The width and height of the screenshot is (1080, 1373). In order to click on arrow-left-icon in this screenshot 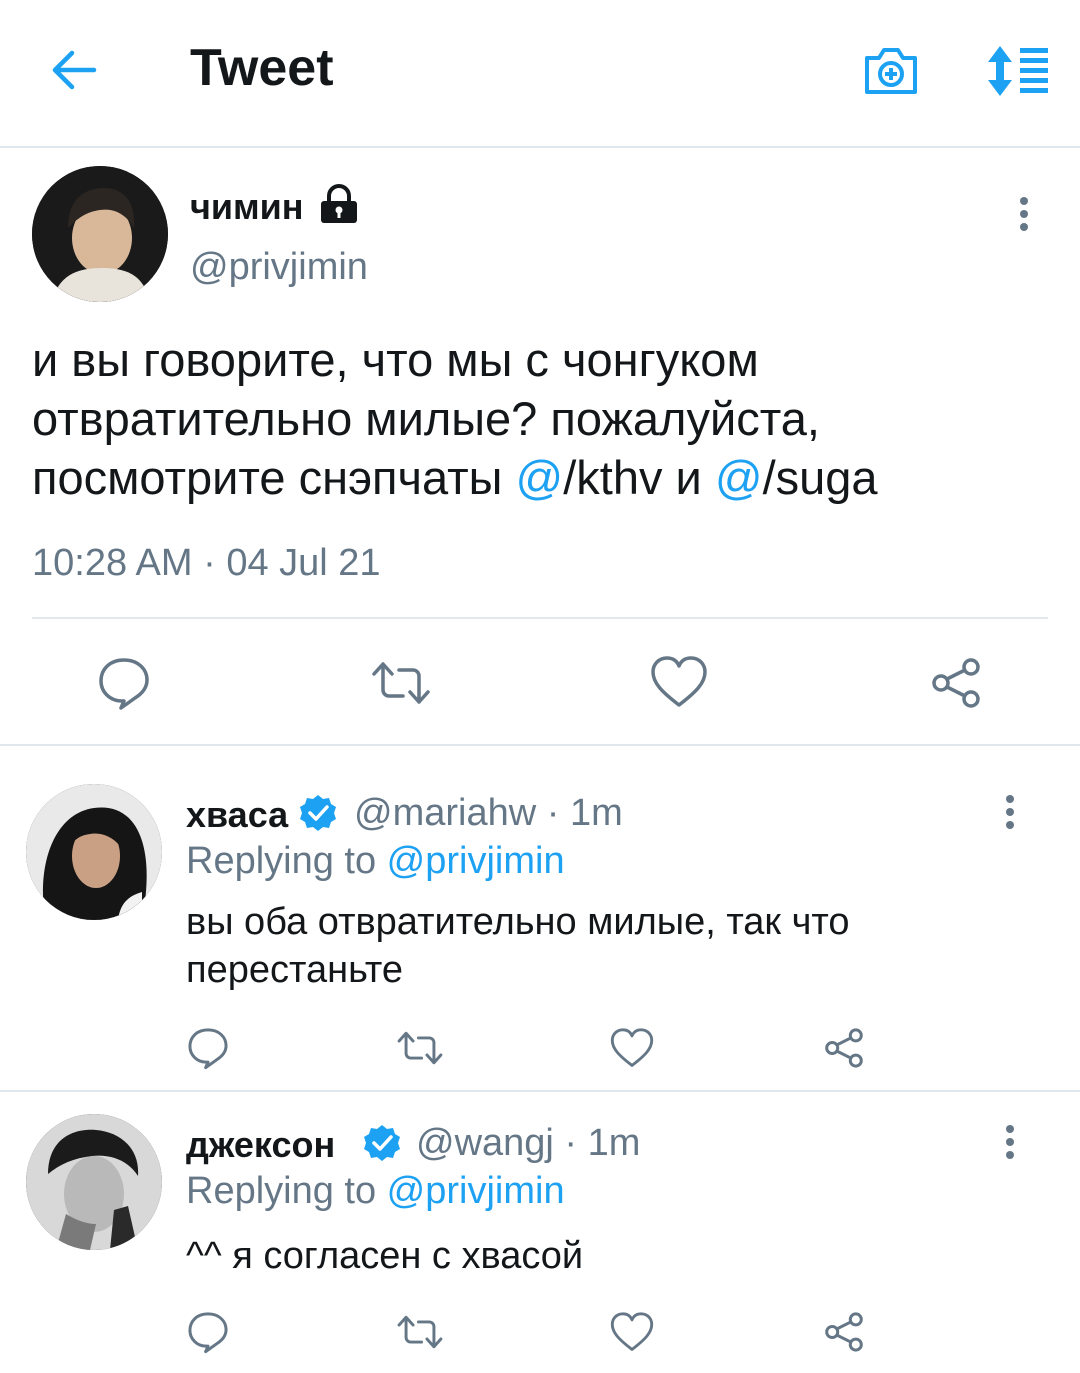, I will do `click(74, 70)`.